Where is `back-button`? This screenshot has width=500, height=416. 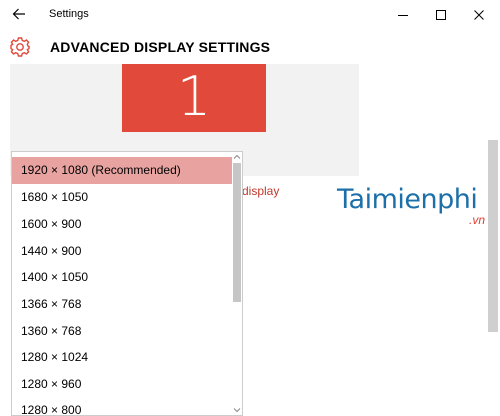
back-button is located at coordinates (19, 15).